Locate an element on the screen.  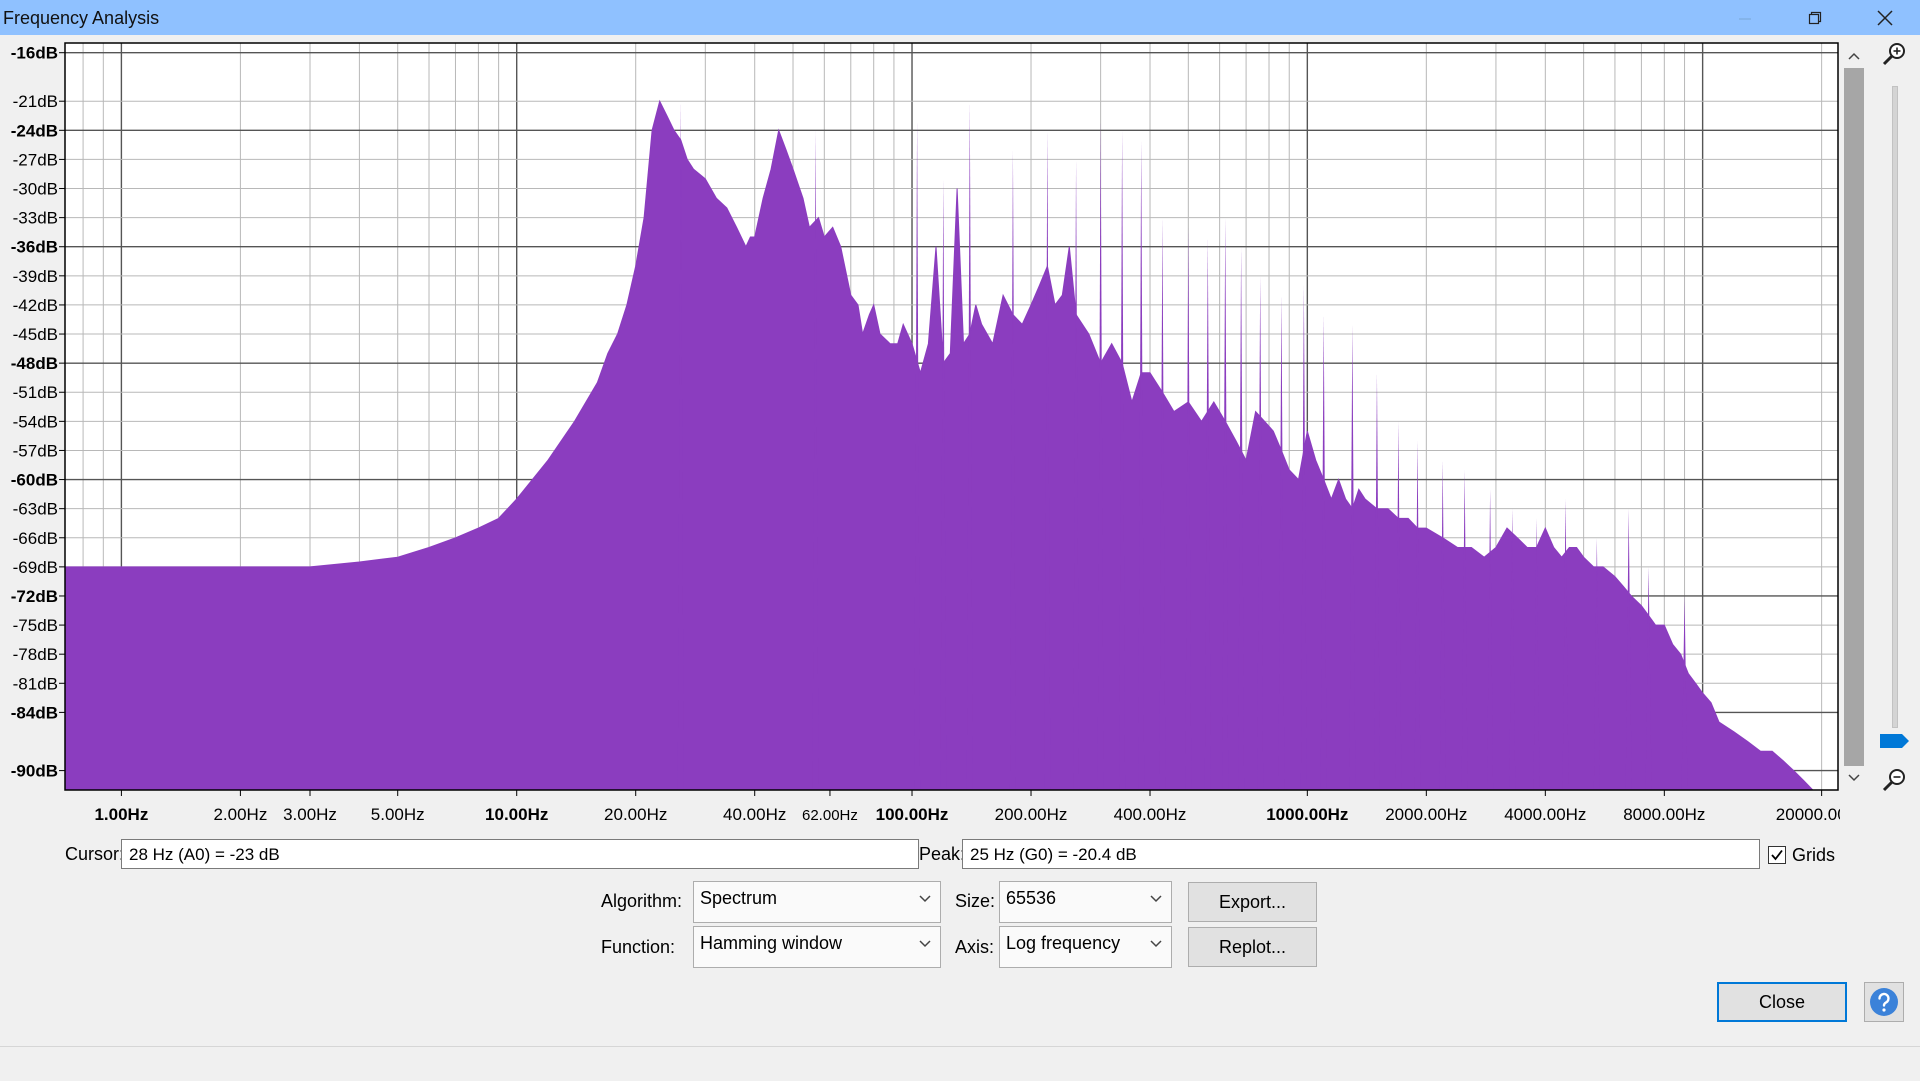
y-tick-label: -81dB is located at coordinates (35, 683).